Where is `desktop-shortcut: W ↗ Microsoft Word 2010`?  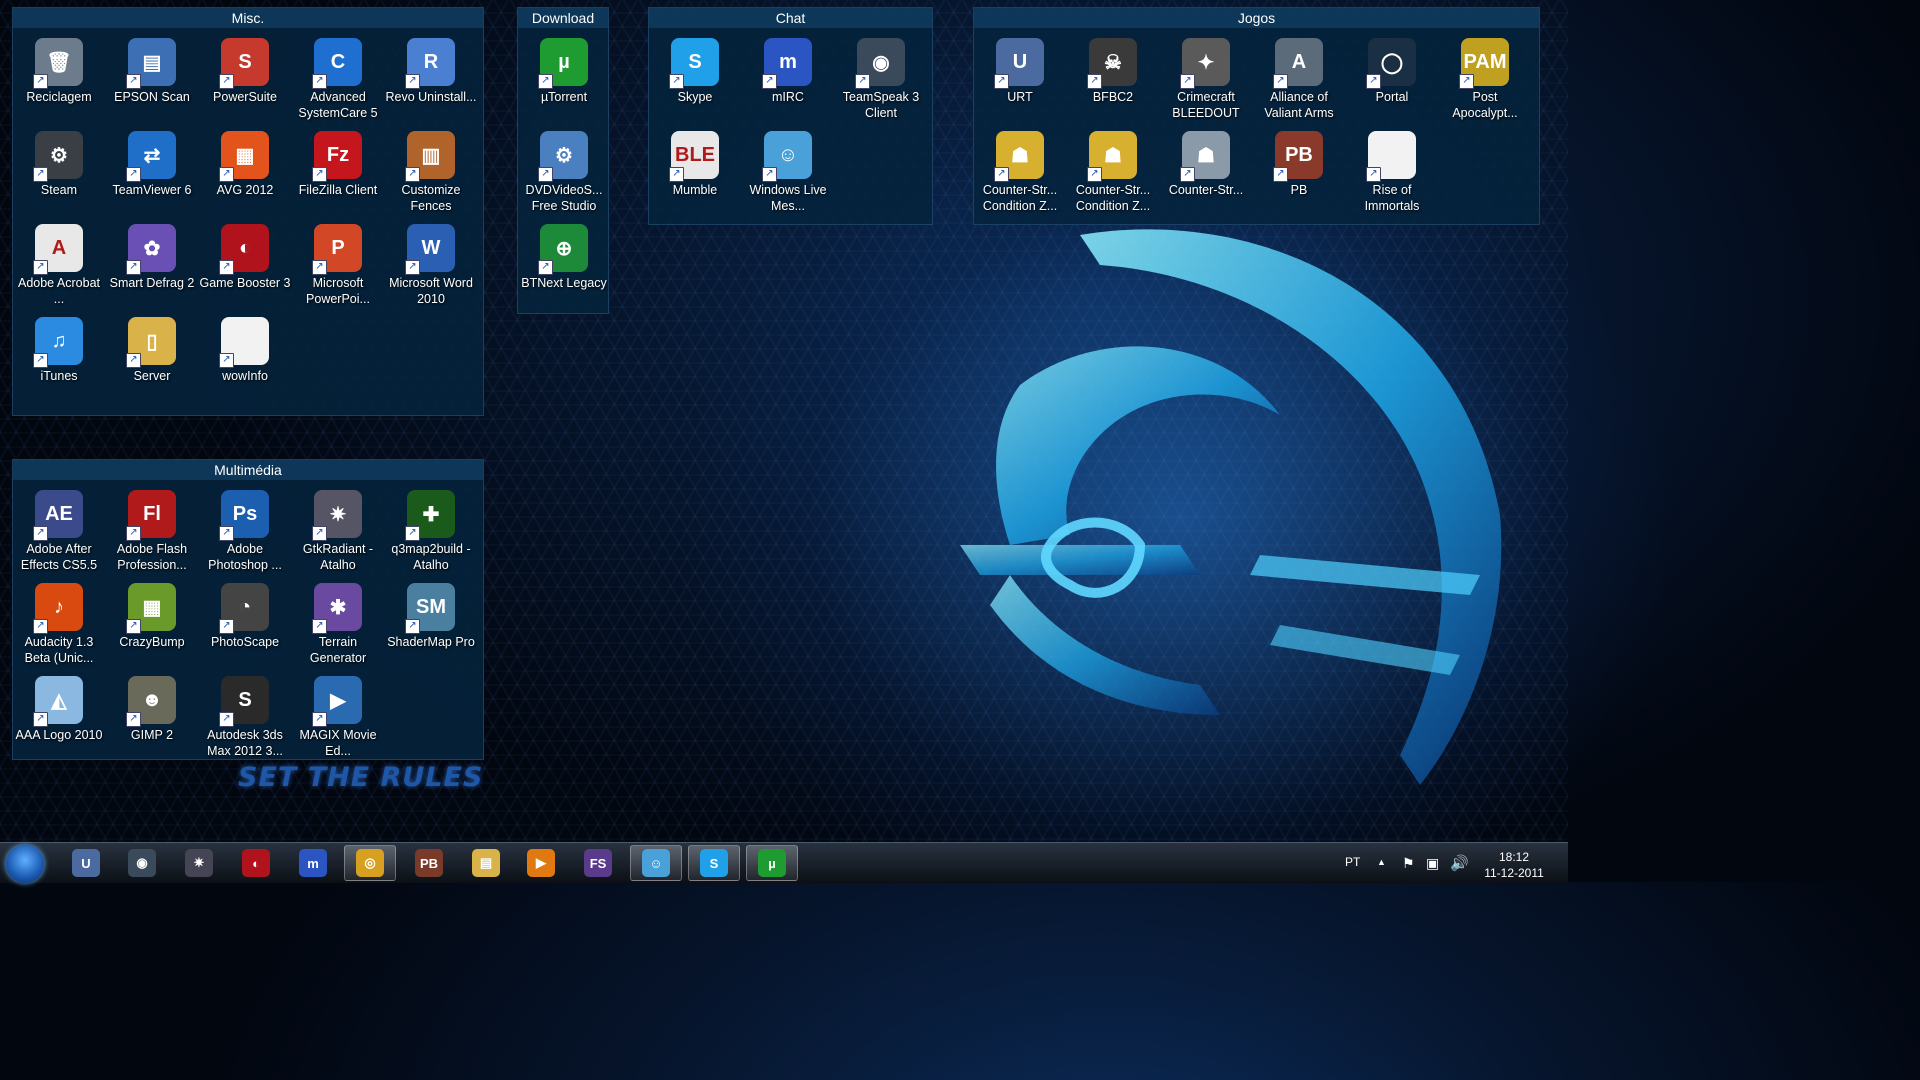 desktop-shortcut: W ↗ Microsoft Word 2010 is located at coordinates (431, 263).